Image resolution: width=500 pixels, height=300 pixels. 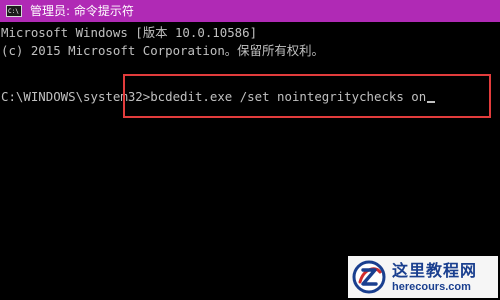 I want to click on svg-text: C:\, so click(x=13, y=11).